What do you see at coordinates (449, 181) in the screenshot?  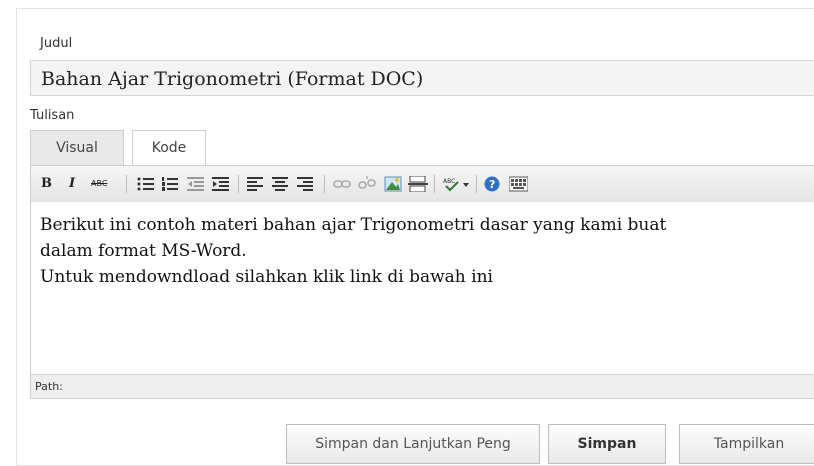 I see `svg-text: ABC` at bounding box center [449, 181].